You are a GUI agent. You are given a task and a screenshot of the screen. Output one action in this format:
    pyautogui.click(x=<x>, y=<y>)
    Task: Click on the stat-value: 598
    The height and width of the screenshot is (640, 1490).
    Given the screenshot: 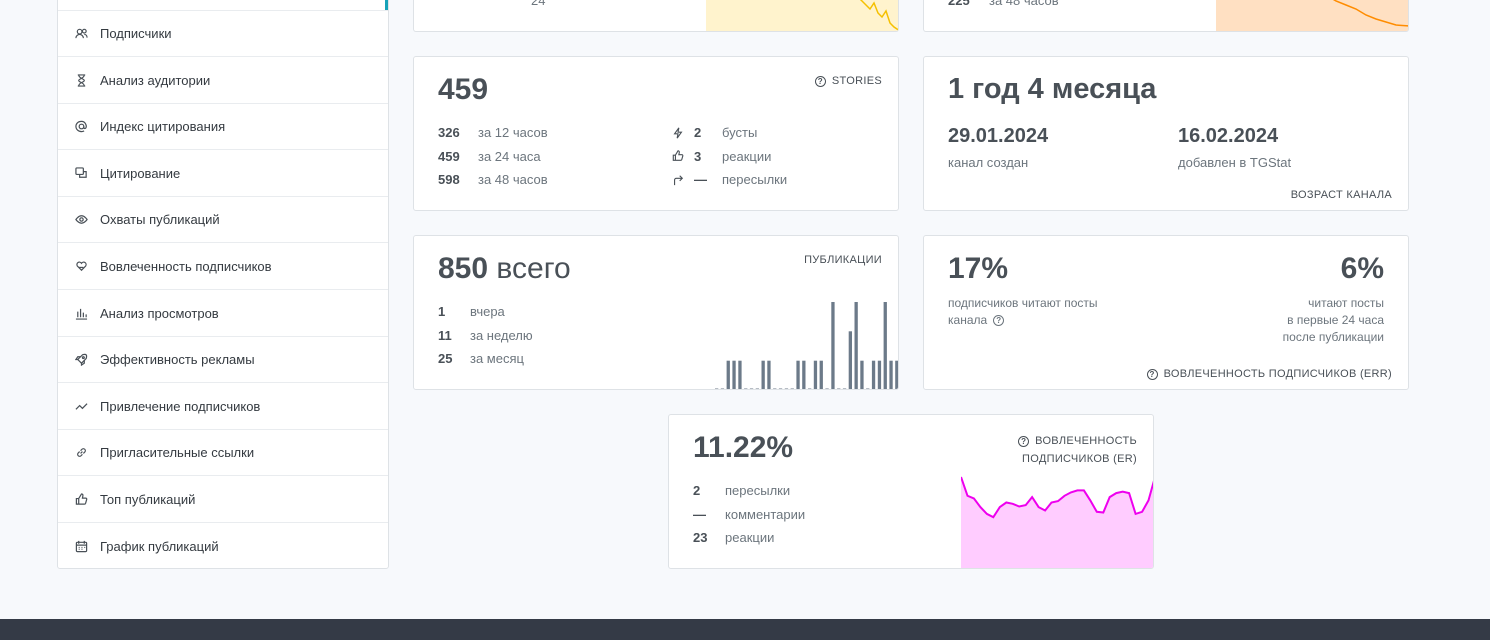 What is the action you would take?
    pyautogui.click(x=449, y=179)
    